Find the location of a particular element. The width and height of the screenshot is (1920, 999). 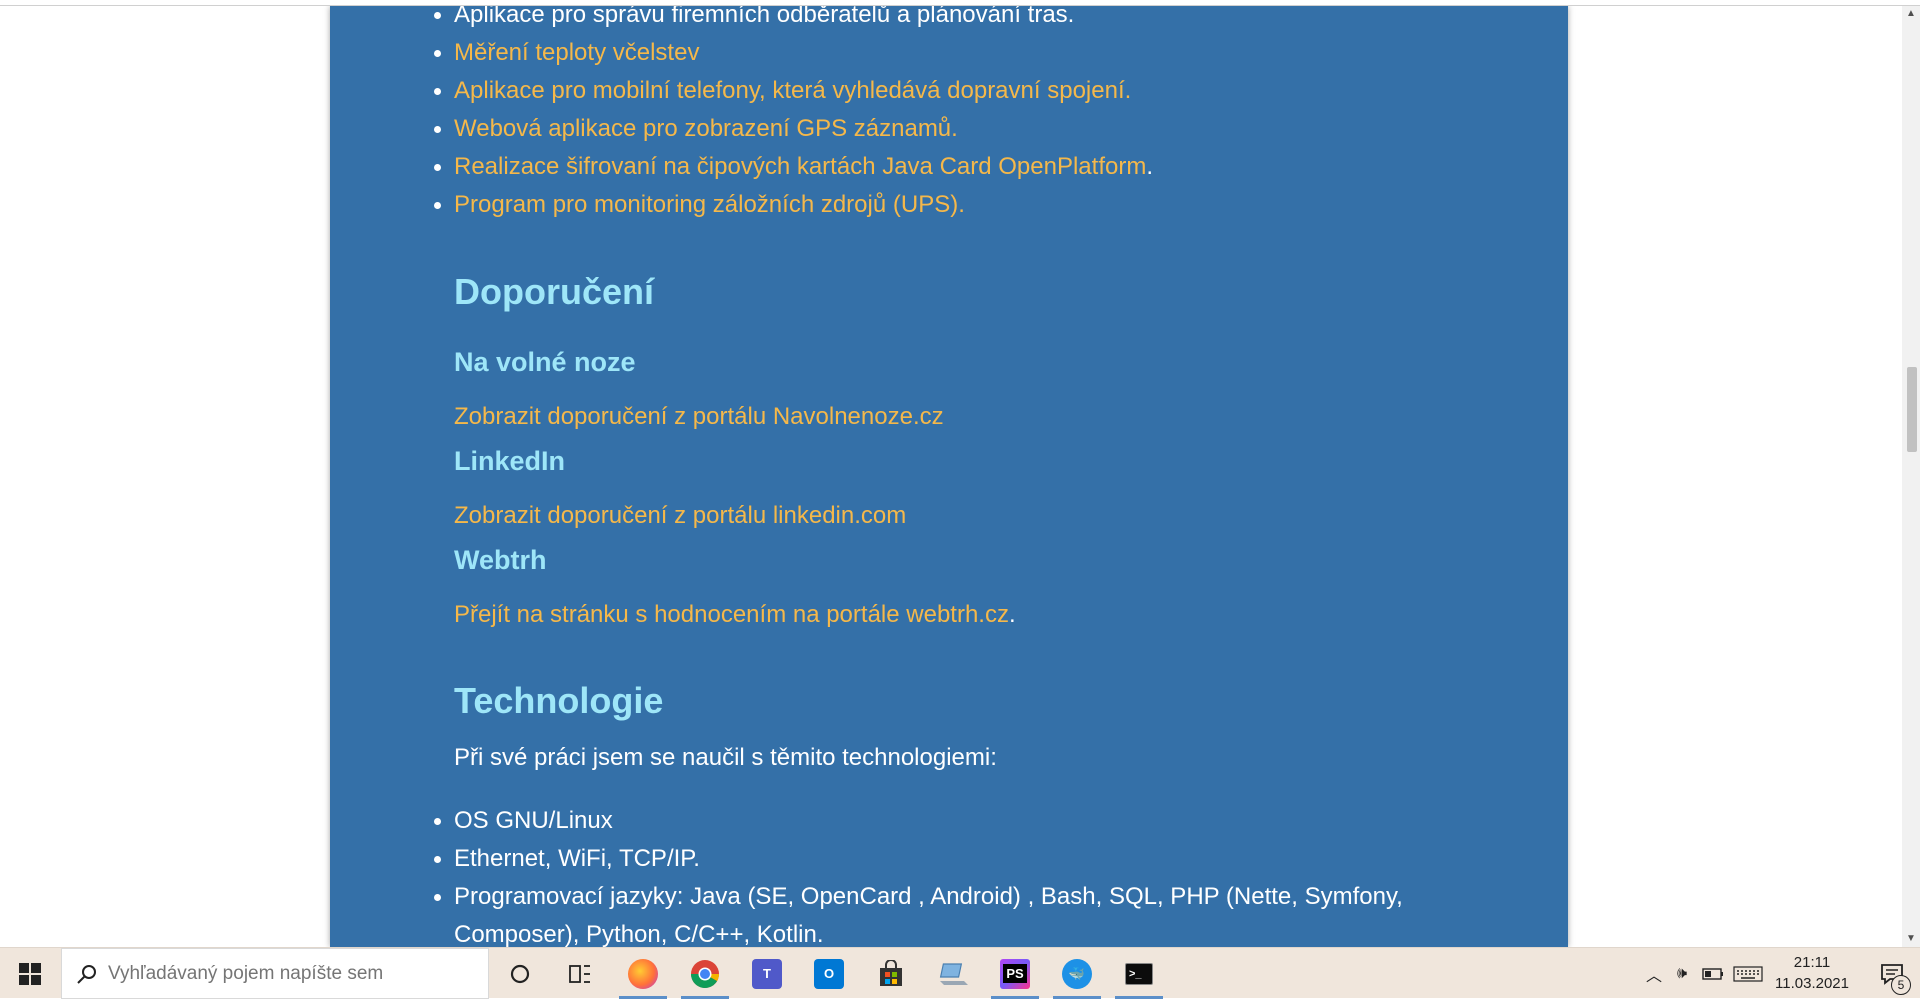

technology-text: Ethernet, WiFi, TCP/IP. is located at coordinates (577, 858).